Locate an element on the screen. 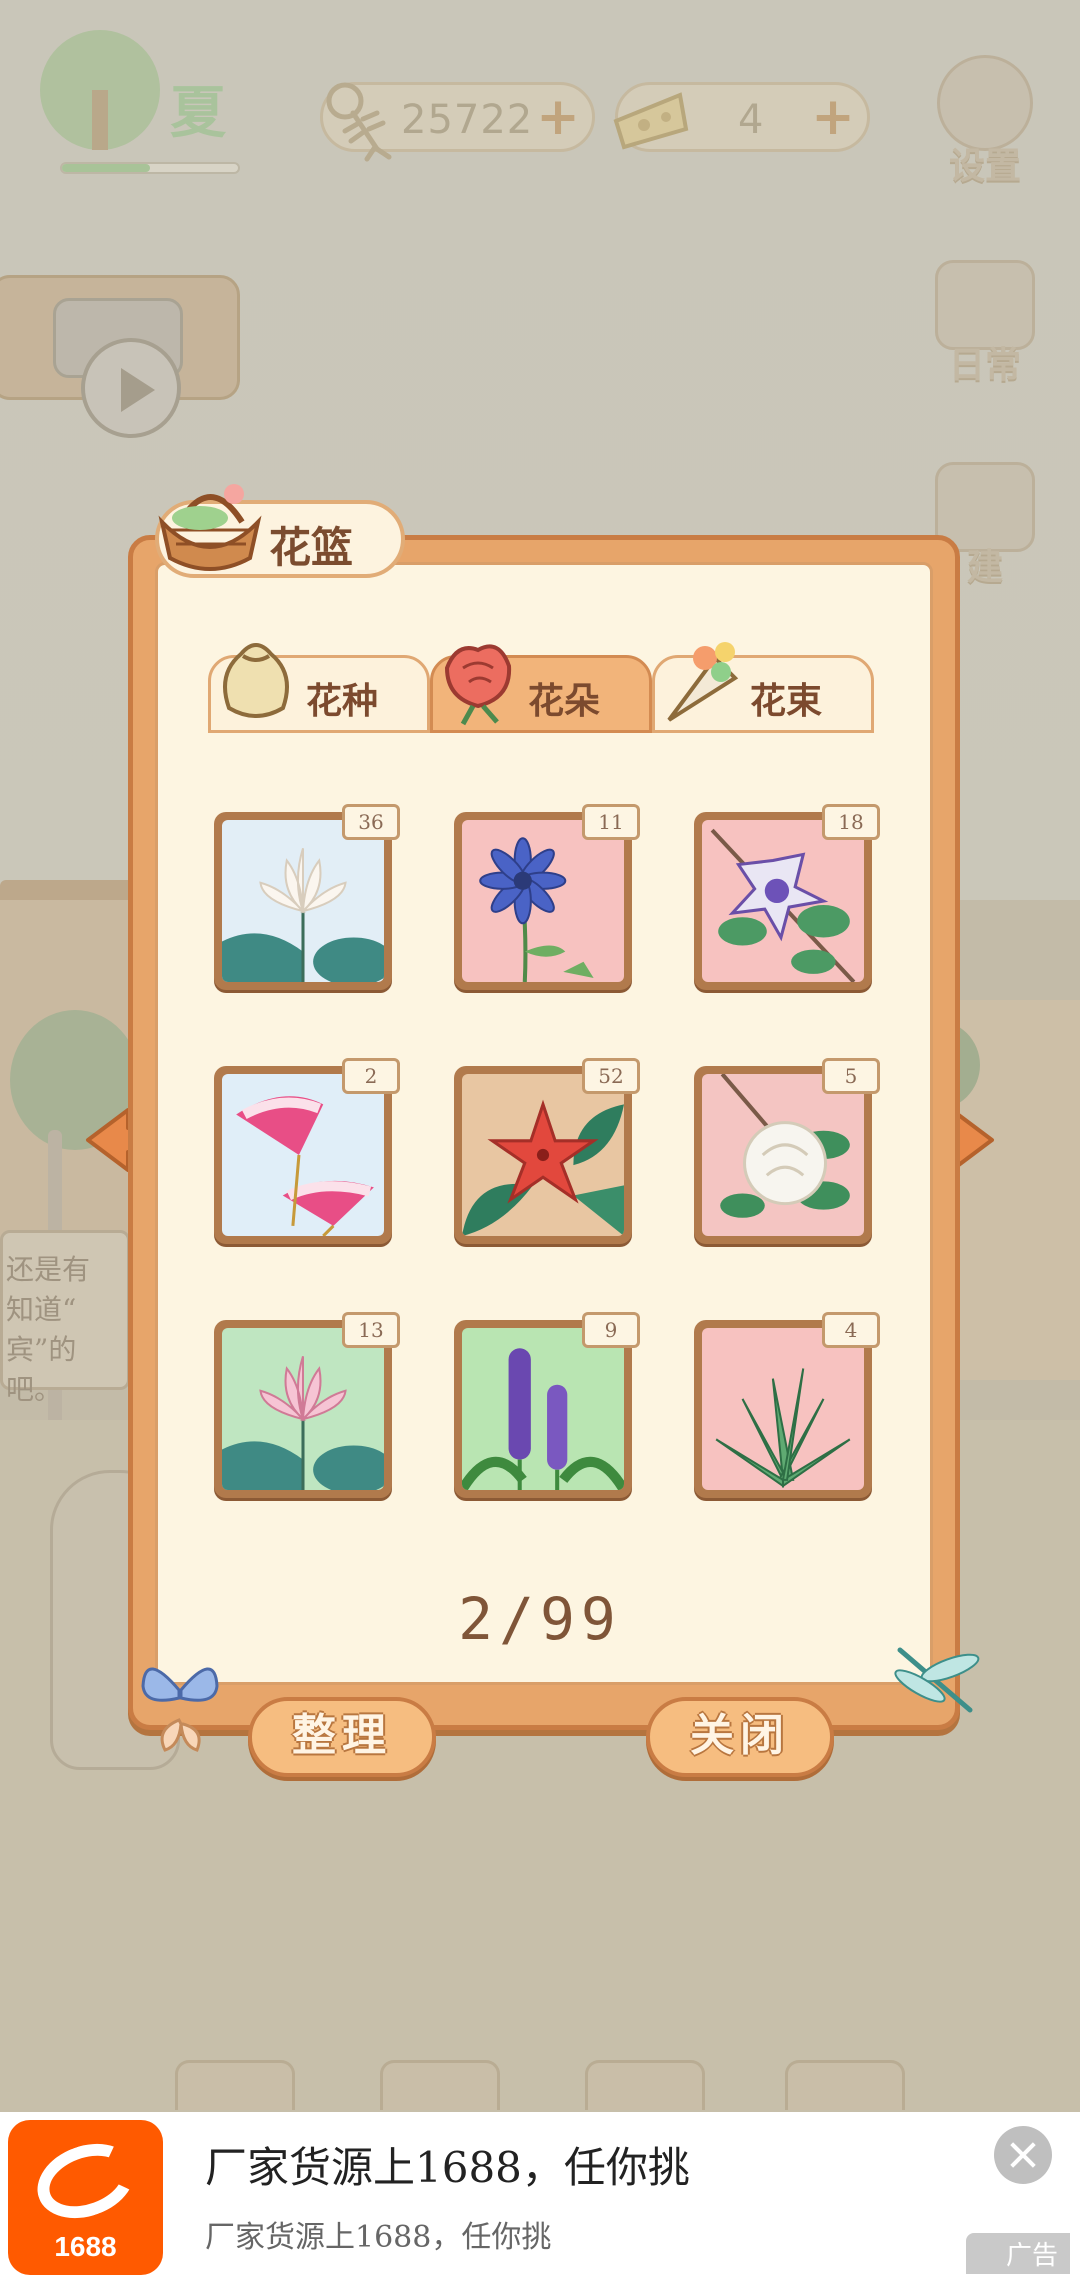 The height and width of the screenshot is (2280, 1080). ad-banner: 1688 厂家货源上1688，任你挑 厂家货源上1688，任你挑 广告 is located at coordinates (540, 2196).